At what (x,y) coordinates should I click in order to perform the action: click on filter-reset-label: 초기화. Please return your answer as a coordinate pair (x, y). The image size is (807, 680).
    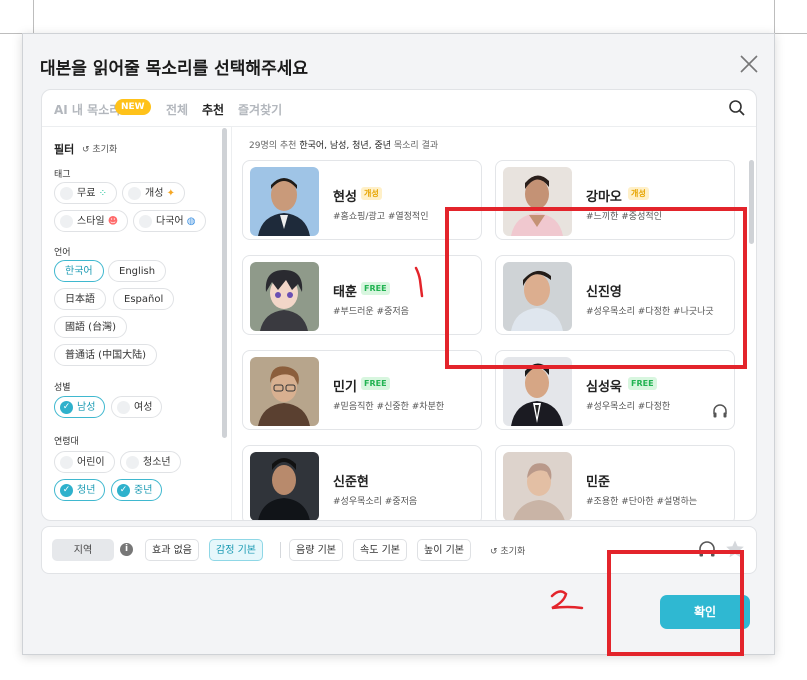
    Looking at the image, I should click on (105, 150).